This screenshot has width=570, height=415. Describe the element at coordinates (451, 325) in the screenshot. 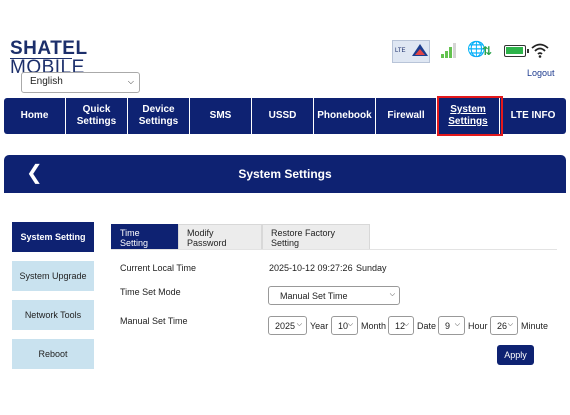

I see `hour-select: 9 ⌵` at that location.